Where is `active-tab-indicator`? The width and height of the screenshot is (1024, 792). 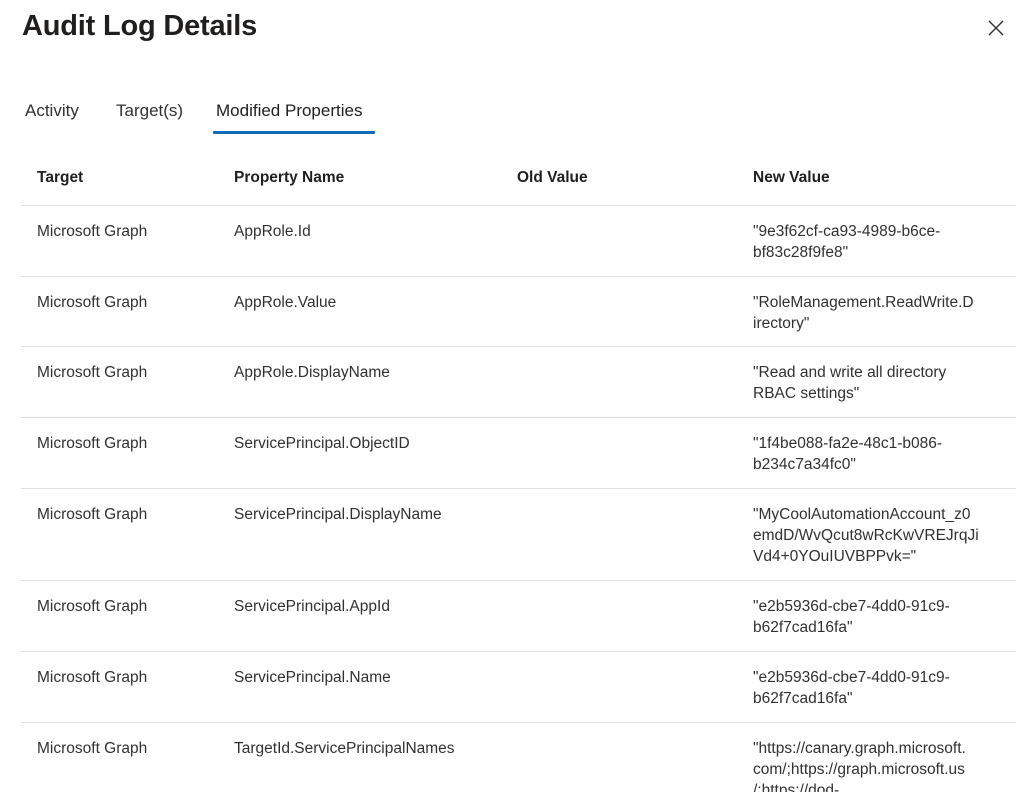
active-tab-indicator is located at coordinates (294, 132).